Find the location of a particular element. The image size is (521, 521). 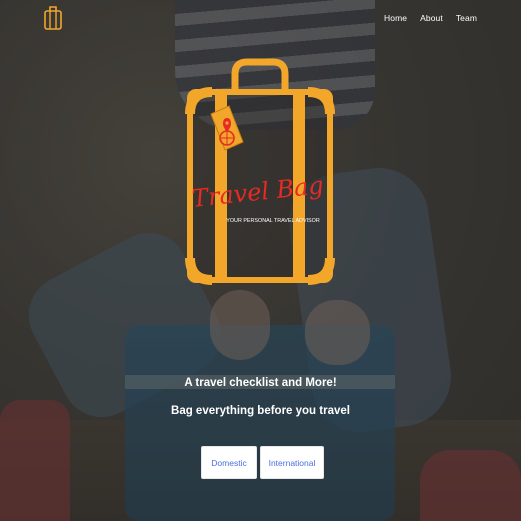

hero-line-1: A travel checklist and More! is located at coordinates (260, 383).